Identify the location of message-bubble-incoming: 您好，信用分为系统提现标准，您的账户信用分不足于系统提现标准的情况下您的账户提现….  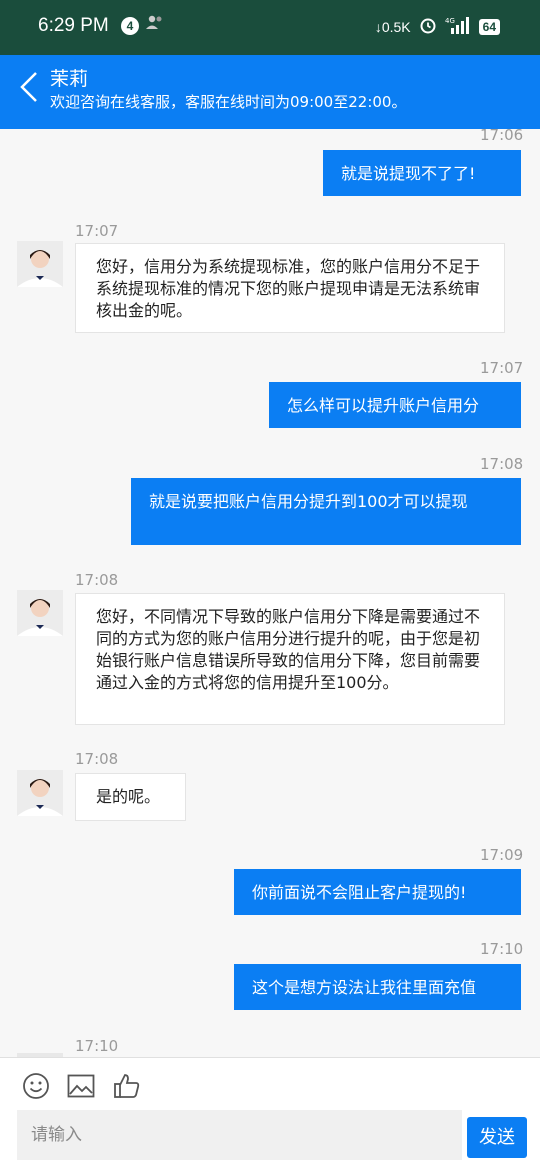
(290, 288).